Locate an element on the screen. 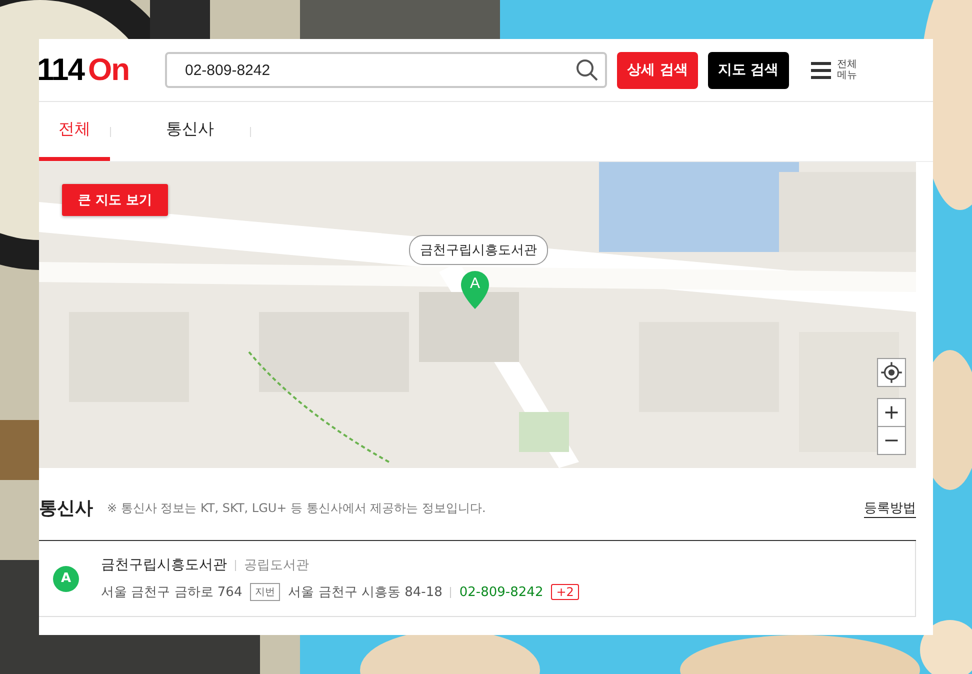 The width and height of the screenshot is (972, 674). place-category: 공립도서관 is located at coordinates (276, 565).